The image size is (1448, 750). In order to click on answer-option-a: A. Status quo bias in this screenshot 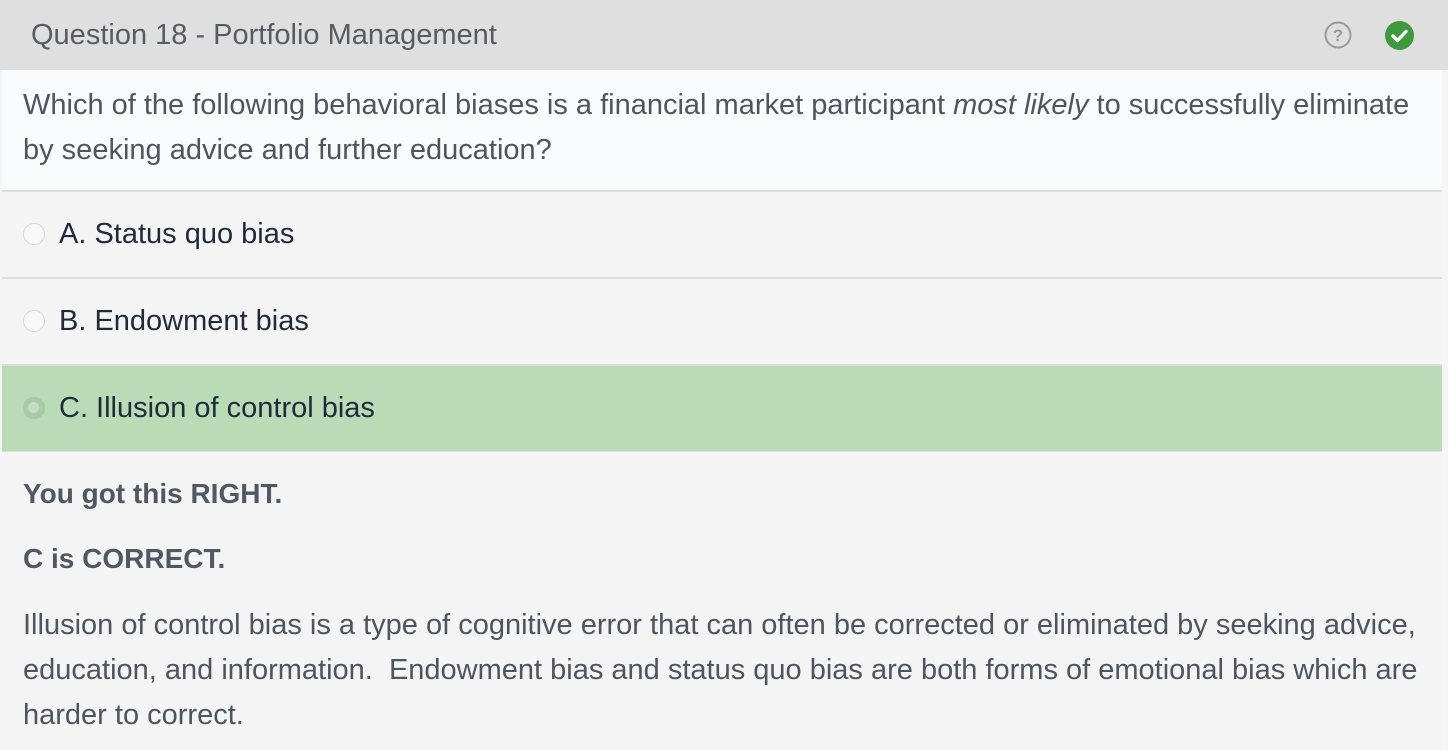, I will do `click(722, 235)`.